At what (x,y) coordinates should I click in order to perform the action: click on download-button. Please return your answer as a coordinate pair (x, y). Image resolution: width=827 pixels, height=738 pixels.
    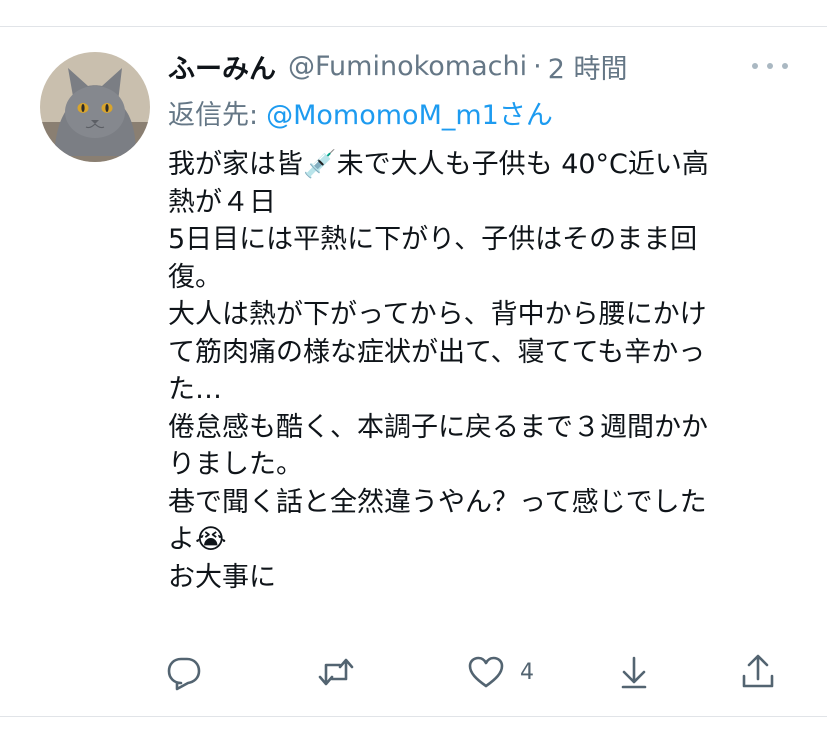
    Looking at the image, I should click on (634, 672).